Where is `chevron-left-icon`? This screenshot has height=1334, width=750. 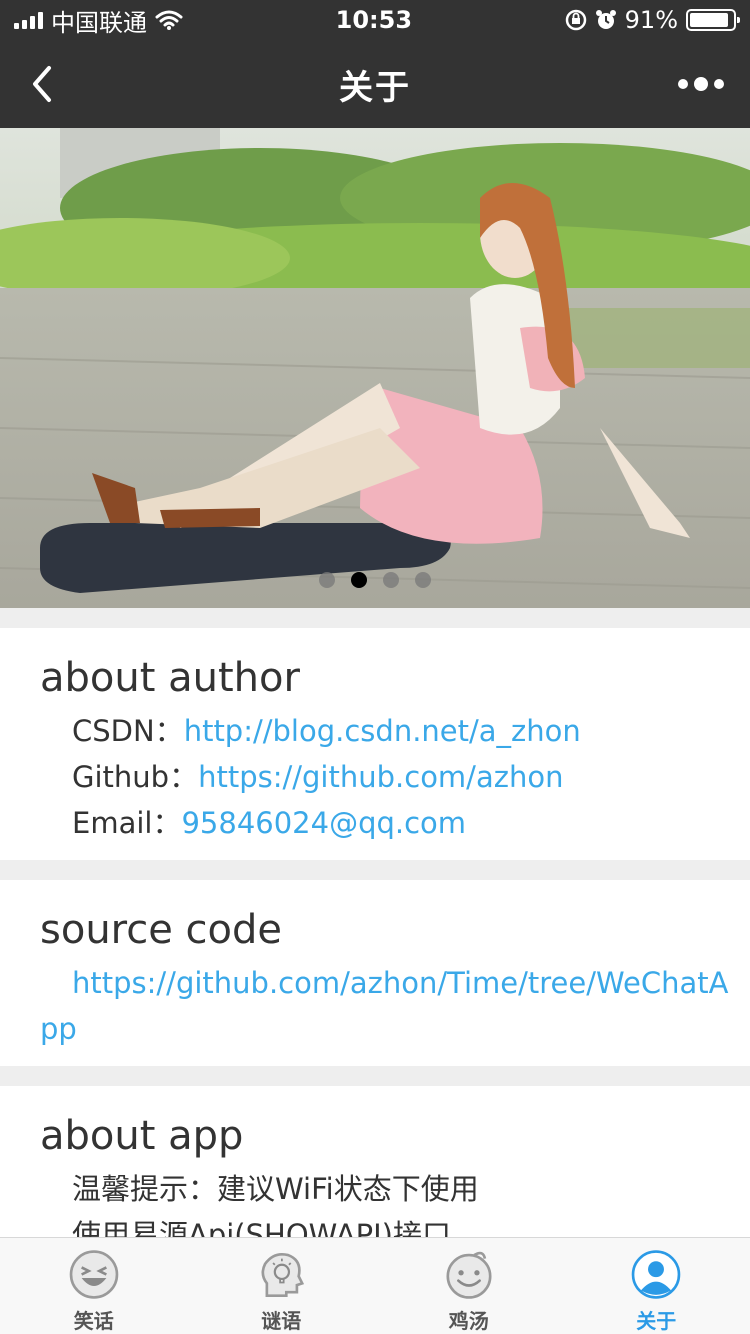 chevron-left-icon is located at coordinates (42, 84).